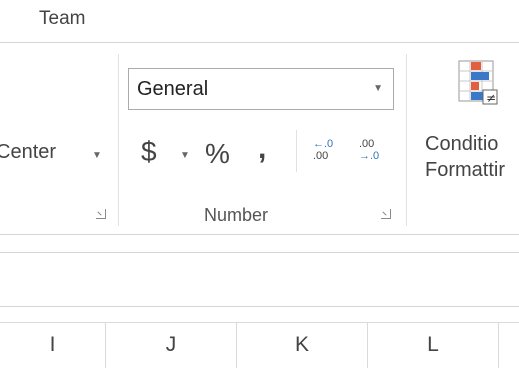 This screenshot has width=519, height=368. I want to click on number-format-value: General, so click(173, 89).